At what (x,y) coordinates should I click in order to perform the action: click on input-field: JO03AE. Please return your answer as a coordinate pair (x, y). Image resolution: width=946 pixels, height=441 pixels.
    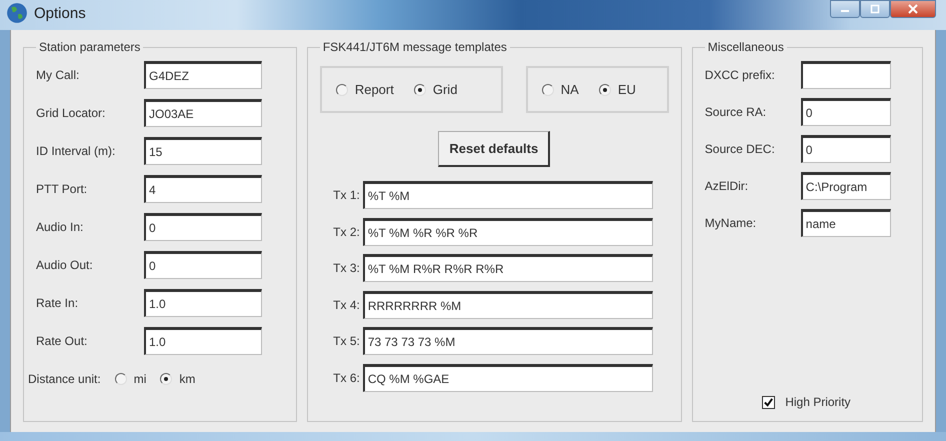
    Looking at the image, I should click on (203, 113).